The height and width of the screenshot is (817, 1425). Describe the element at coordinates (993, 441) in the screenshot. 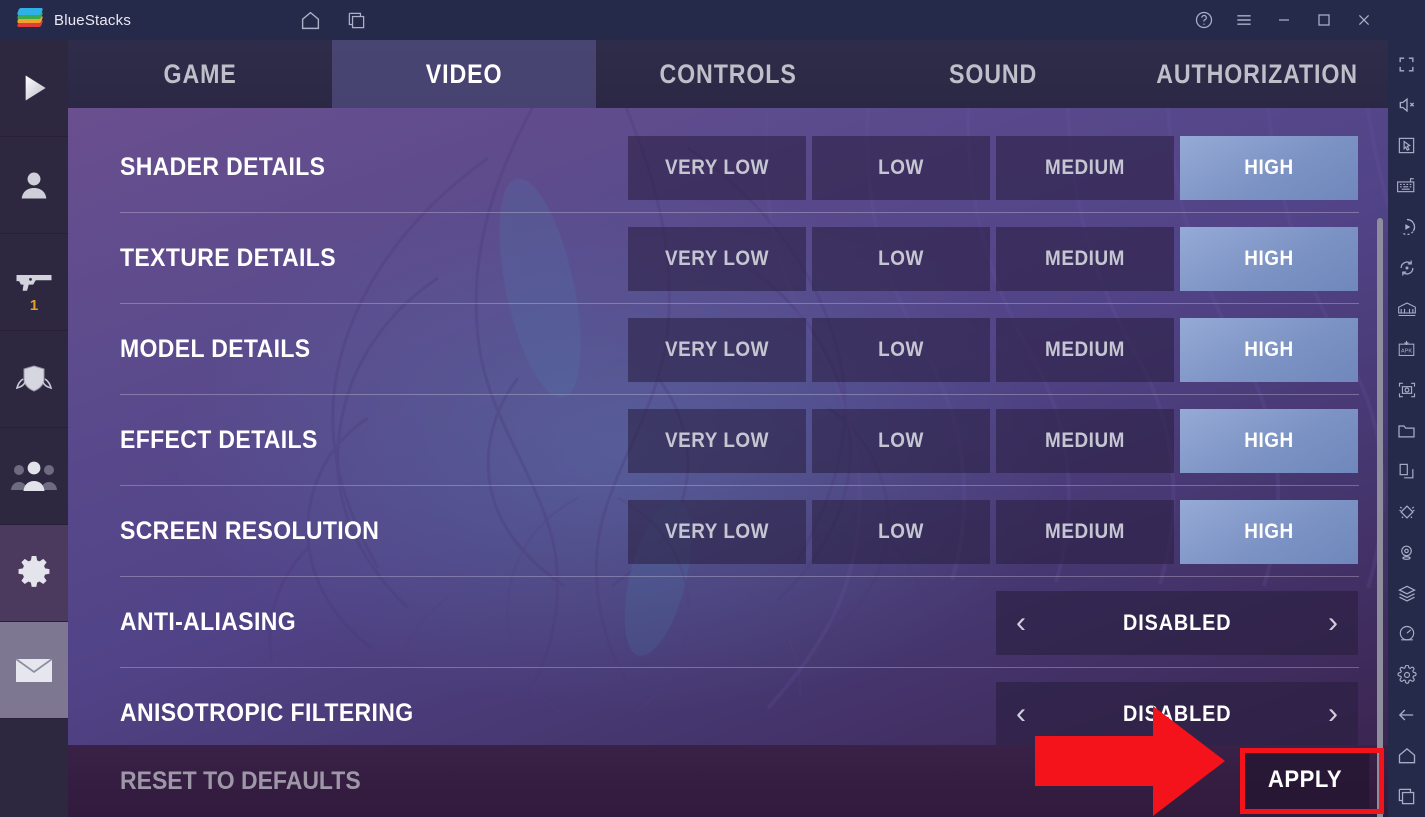

I see `option-group-effect-details: VERY LOW LOW MEDIUM HIGH` at that location.